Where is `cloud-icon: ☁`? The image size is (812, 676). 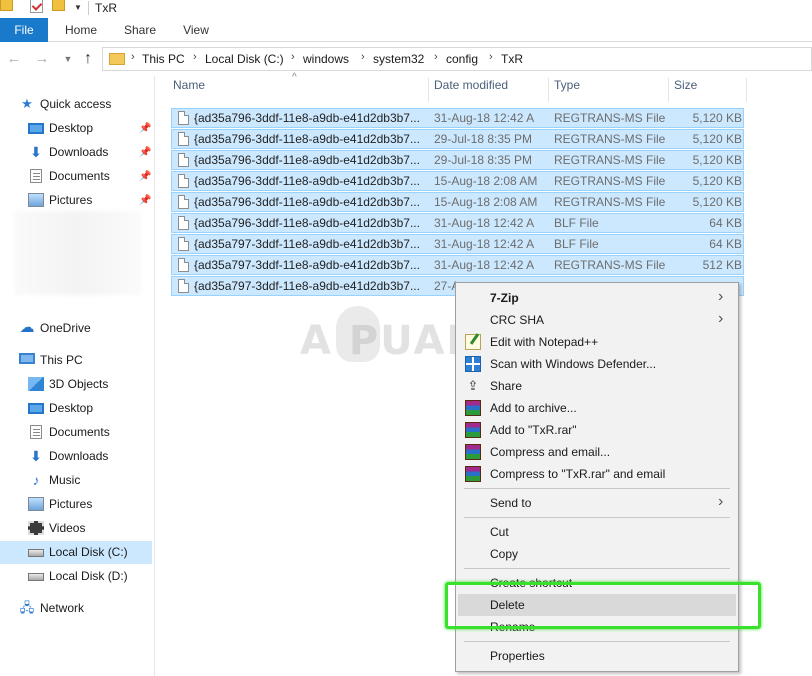
cloud-icon: ☁ is located at coordinates (27, 327).